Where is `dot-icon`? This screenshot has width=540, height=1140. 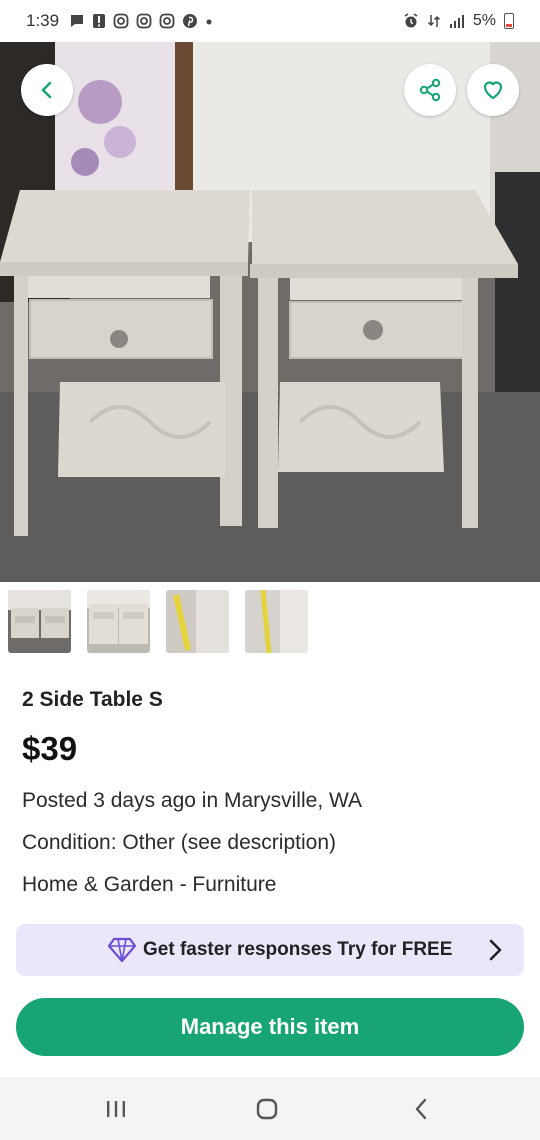
dot-icon is located at coordinates (209, 22).